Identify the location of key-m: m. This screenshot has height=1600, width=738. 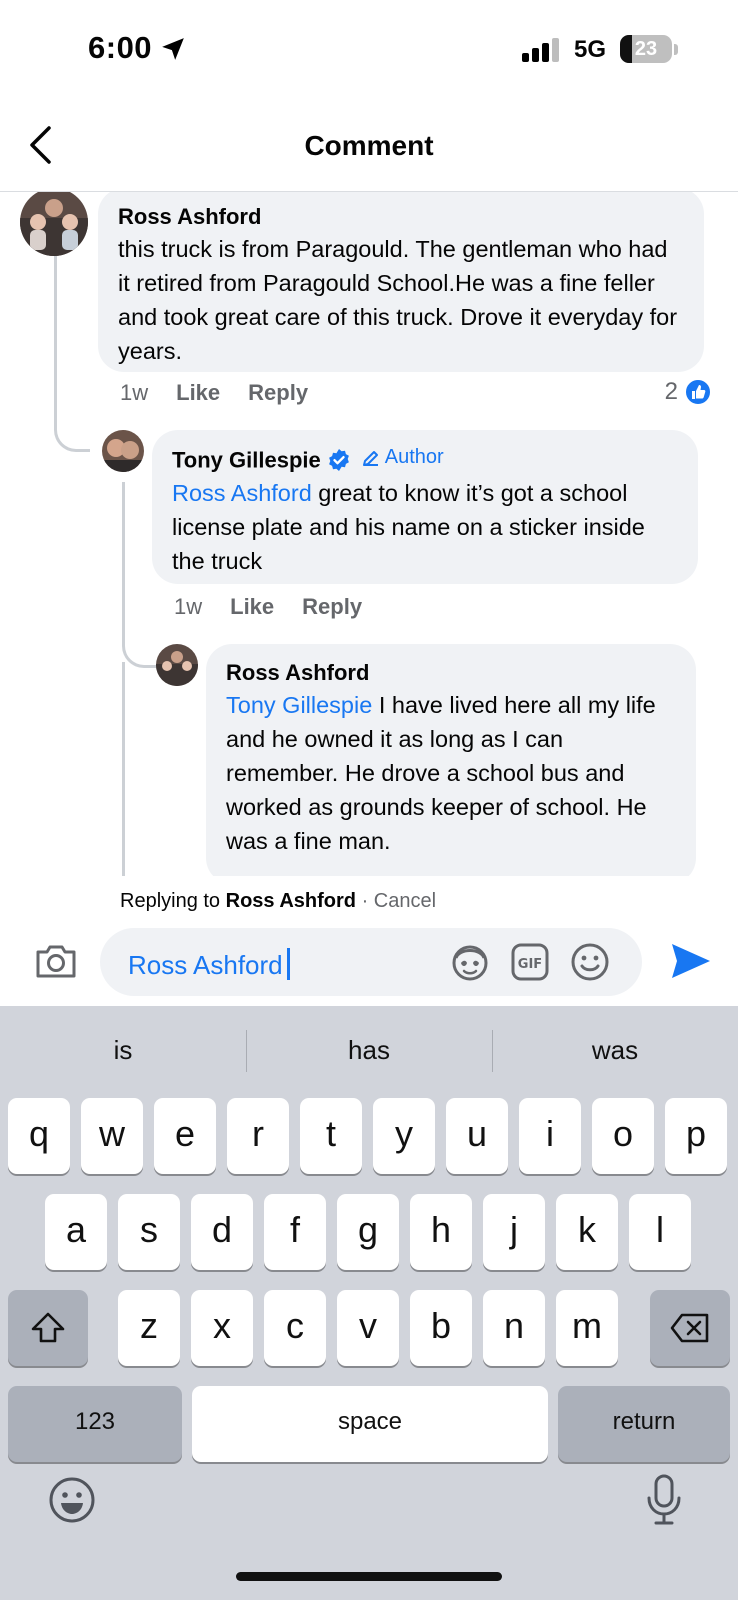
(587, 1328).